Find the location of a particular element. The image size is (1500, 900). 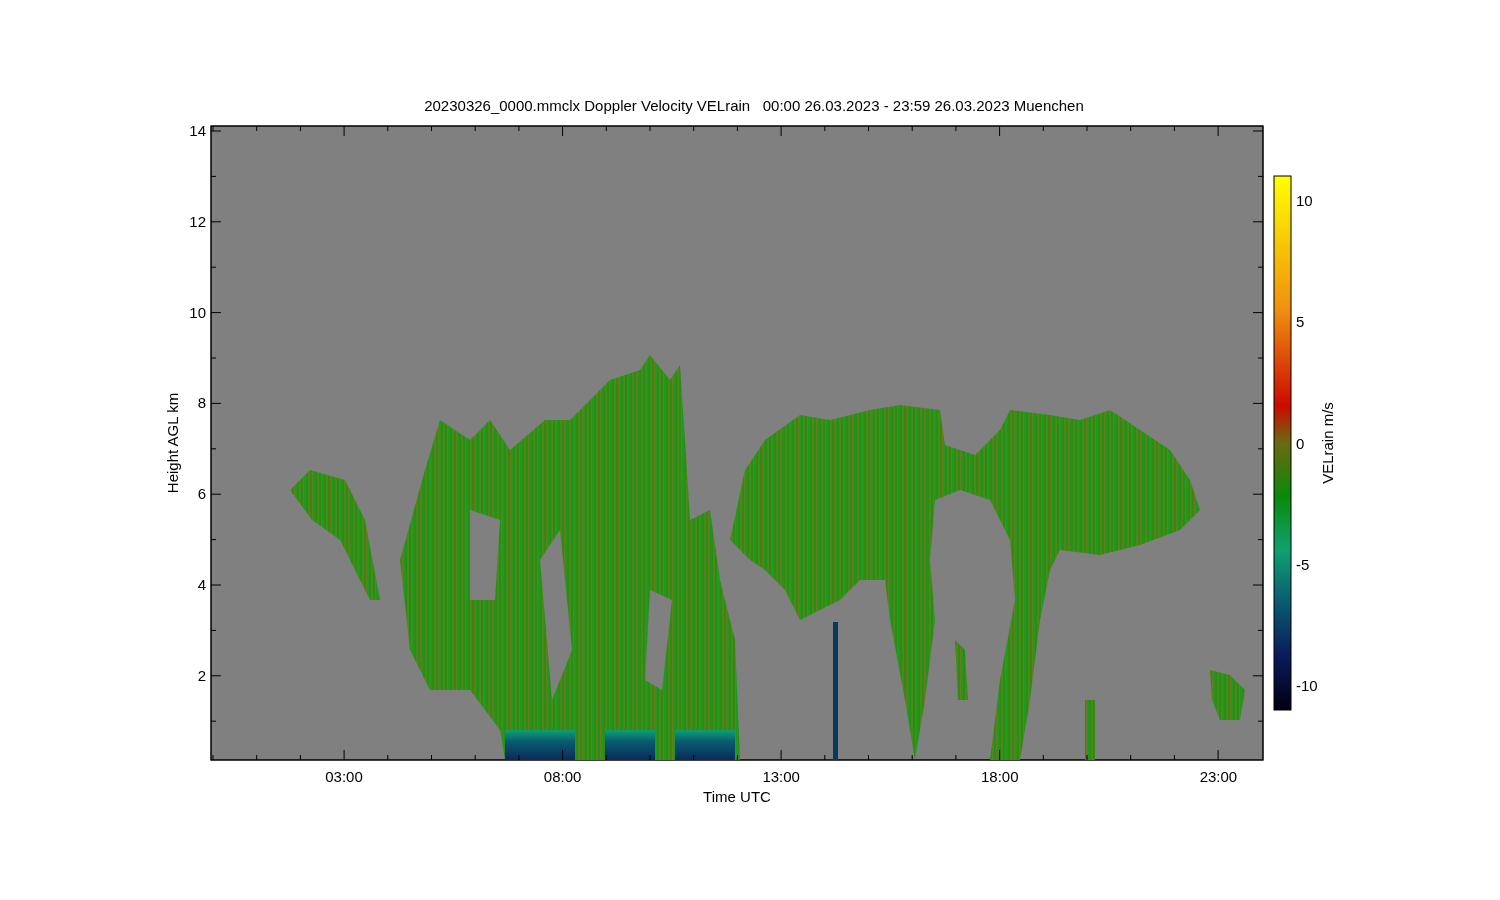

colorbar-tick-label: 10 is located at coordinates (1304, 200).